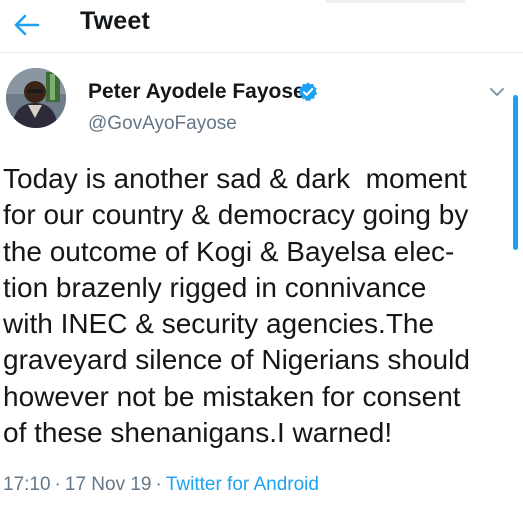 The height and width of the screenshot is (511, 523). Describe the element at coordinates (308, 92) in the screenshot. I see `verified-badge-icon` at that location.